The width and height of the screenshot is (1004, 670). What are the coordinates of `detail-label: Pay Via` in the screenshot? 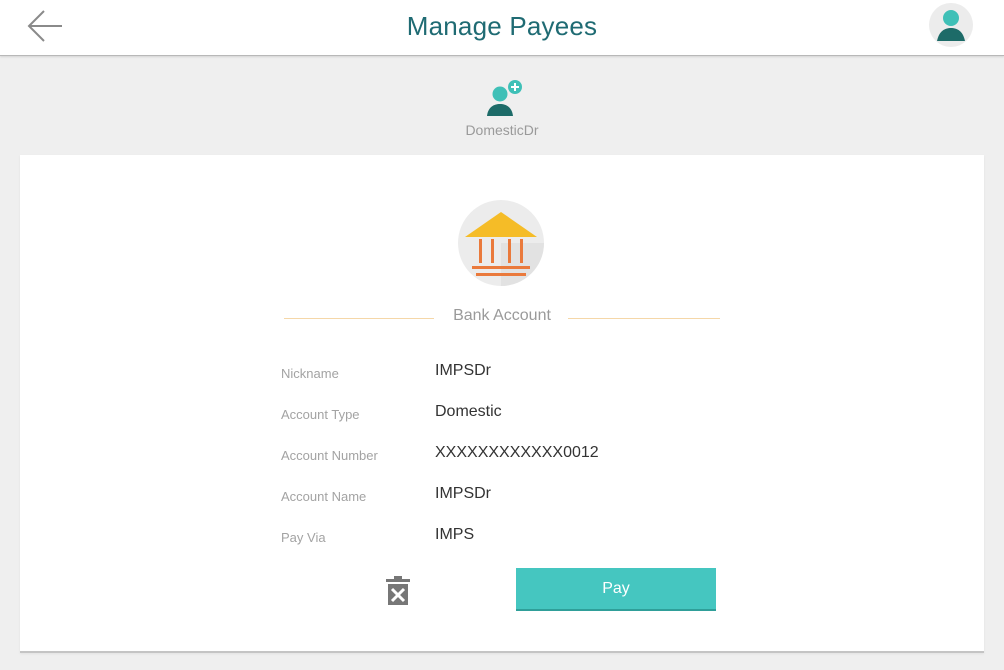 It's located at (303, 537).